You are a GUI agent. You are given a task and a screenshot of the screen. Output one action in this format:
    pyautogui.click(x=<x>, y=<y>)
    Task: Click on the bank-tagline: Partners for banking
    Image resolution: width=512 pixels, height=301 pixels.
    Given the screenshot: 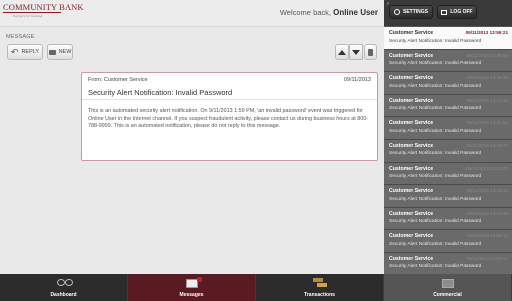 What is the action you would take?
    pyautogui.click(x=28, y=16)
    